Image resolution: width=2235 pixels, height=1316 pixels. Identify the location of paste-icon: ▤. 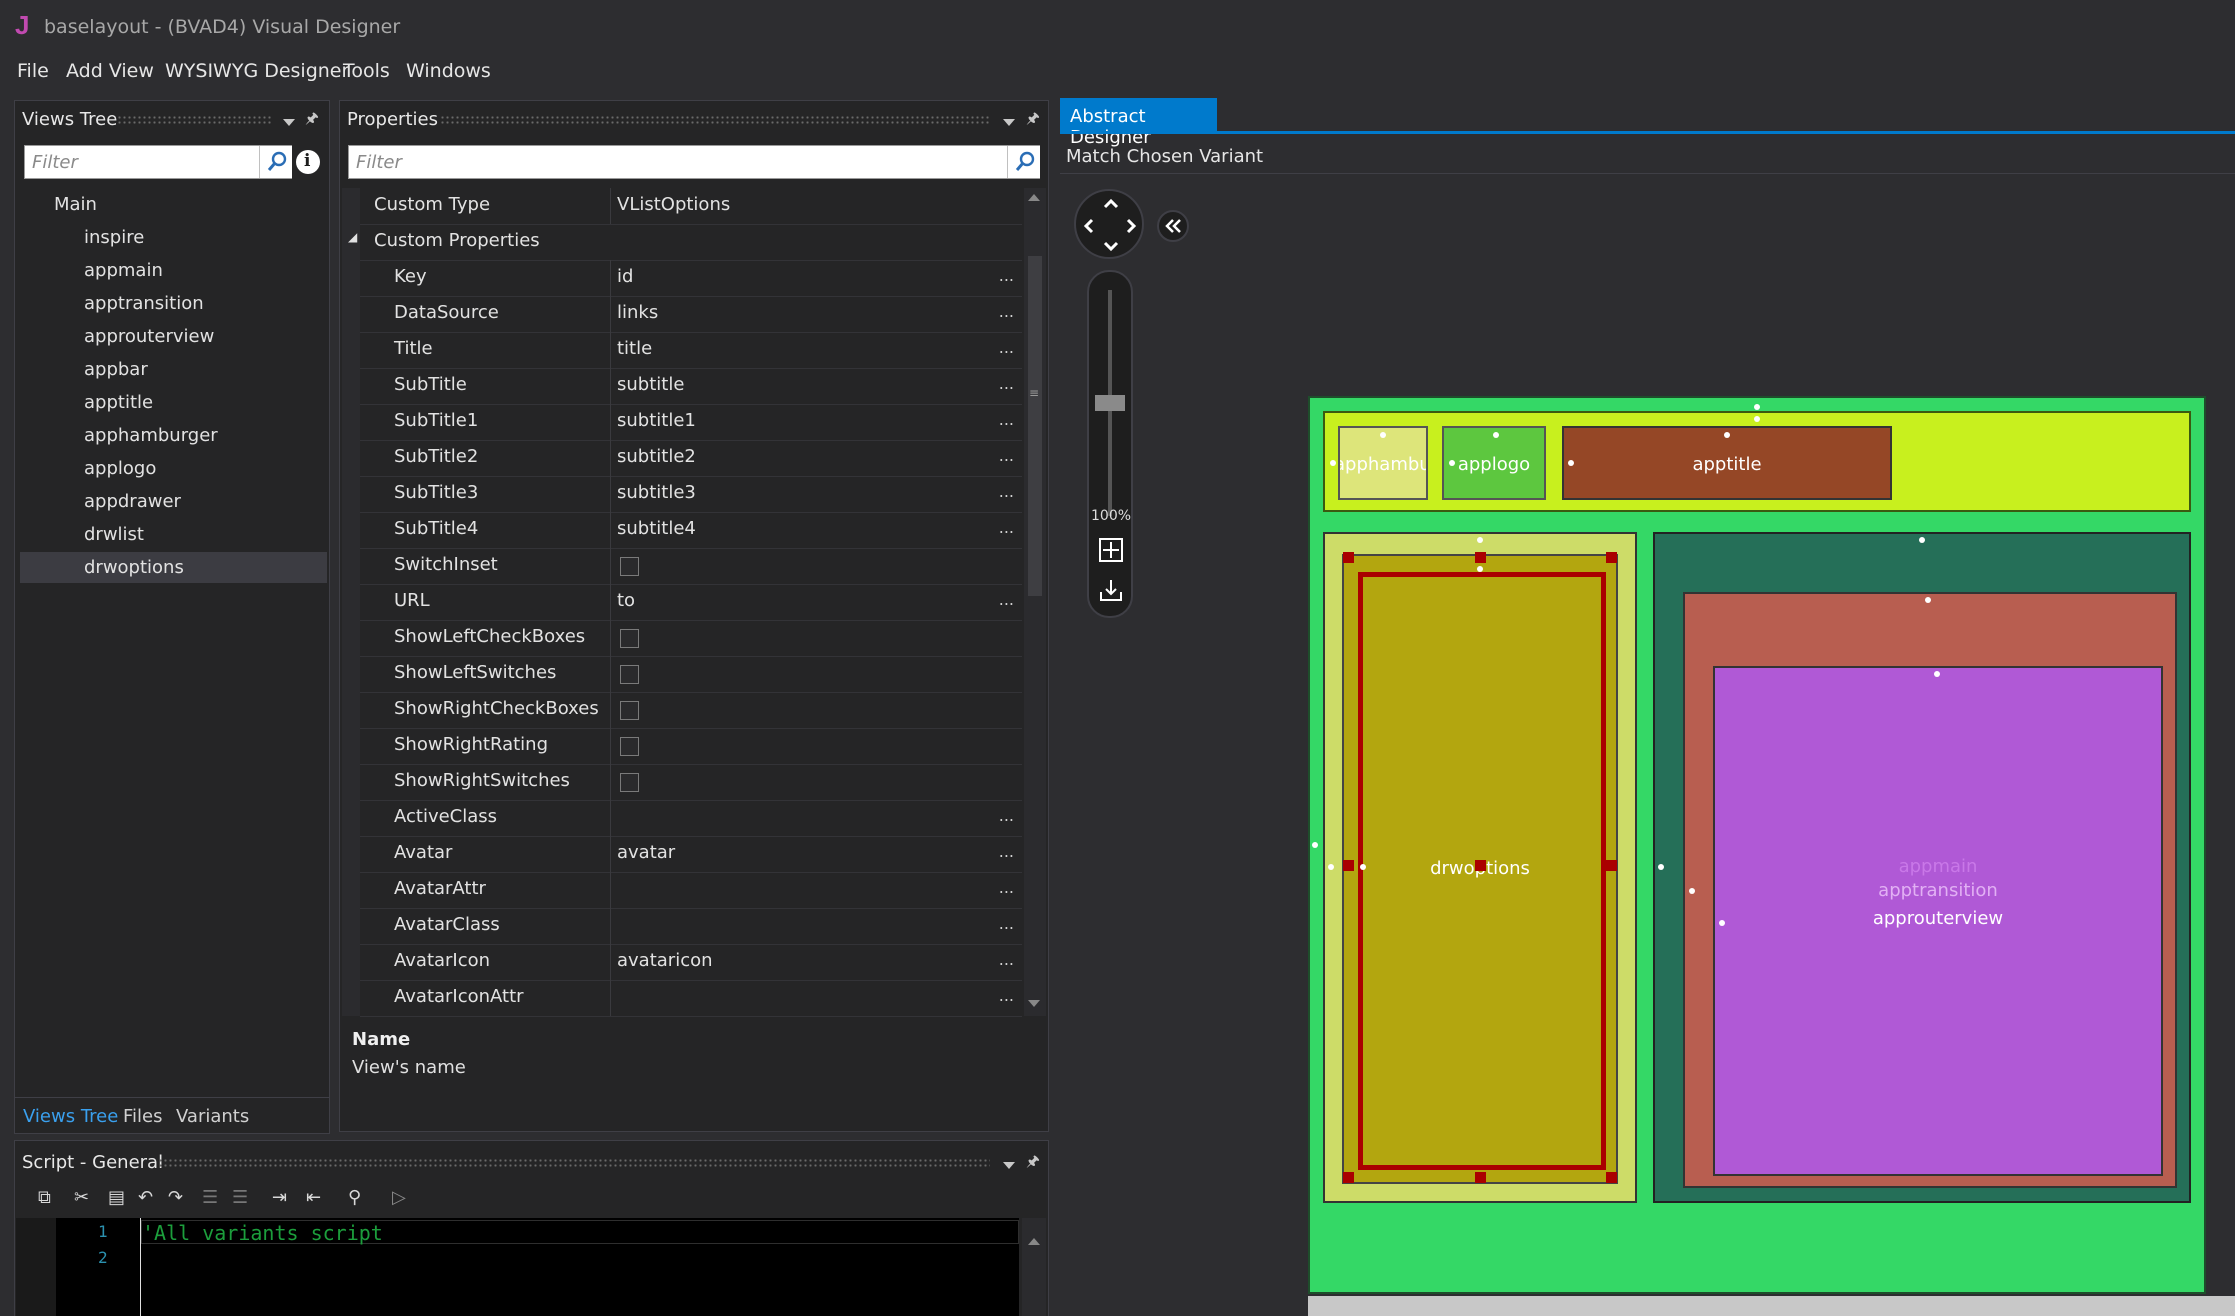
(116, 1197).